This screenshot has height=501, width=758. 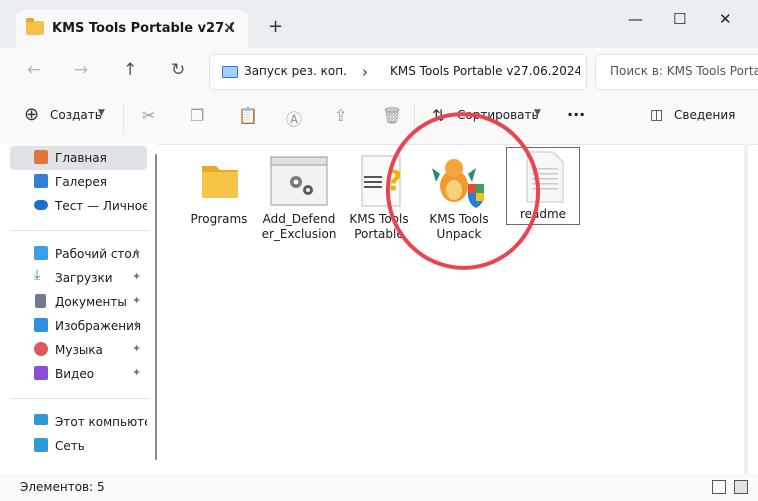 I want to click on sidebar-scrollbar, so click(x=156, y=307).